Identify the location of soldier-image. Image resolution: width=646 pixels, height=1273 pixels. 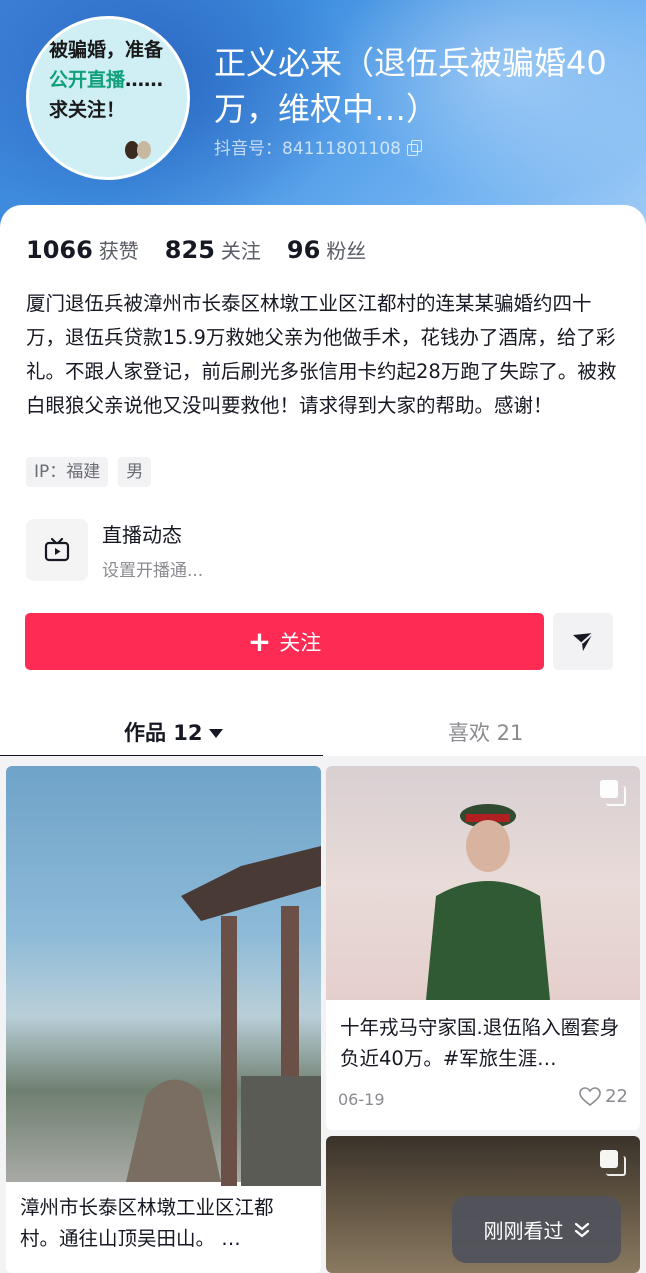
(488, 902).